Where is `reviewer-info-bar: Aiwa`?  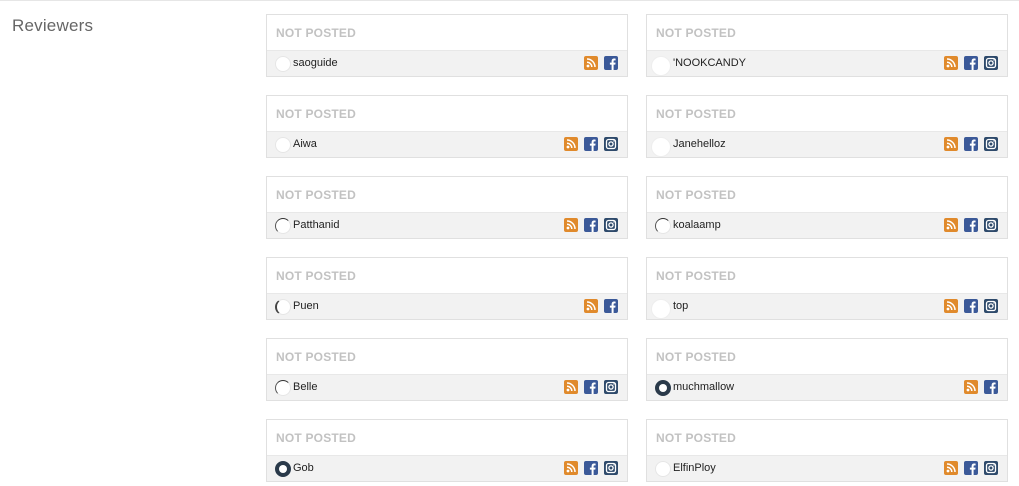 reviewer-info-bar: Aiwa is located at coordinates (447, 144).